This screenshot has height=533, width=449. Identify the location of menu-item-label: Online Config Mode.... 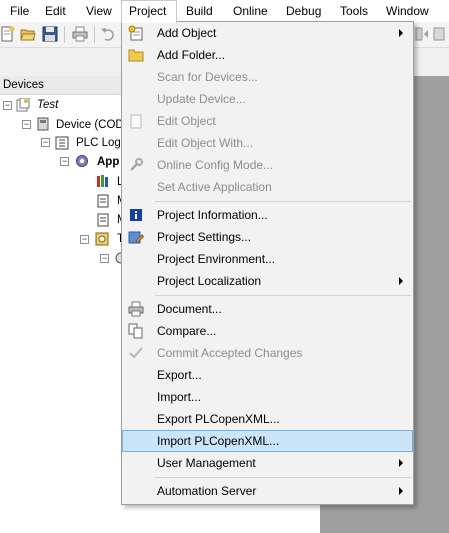
(215, 165).